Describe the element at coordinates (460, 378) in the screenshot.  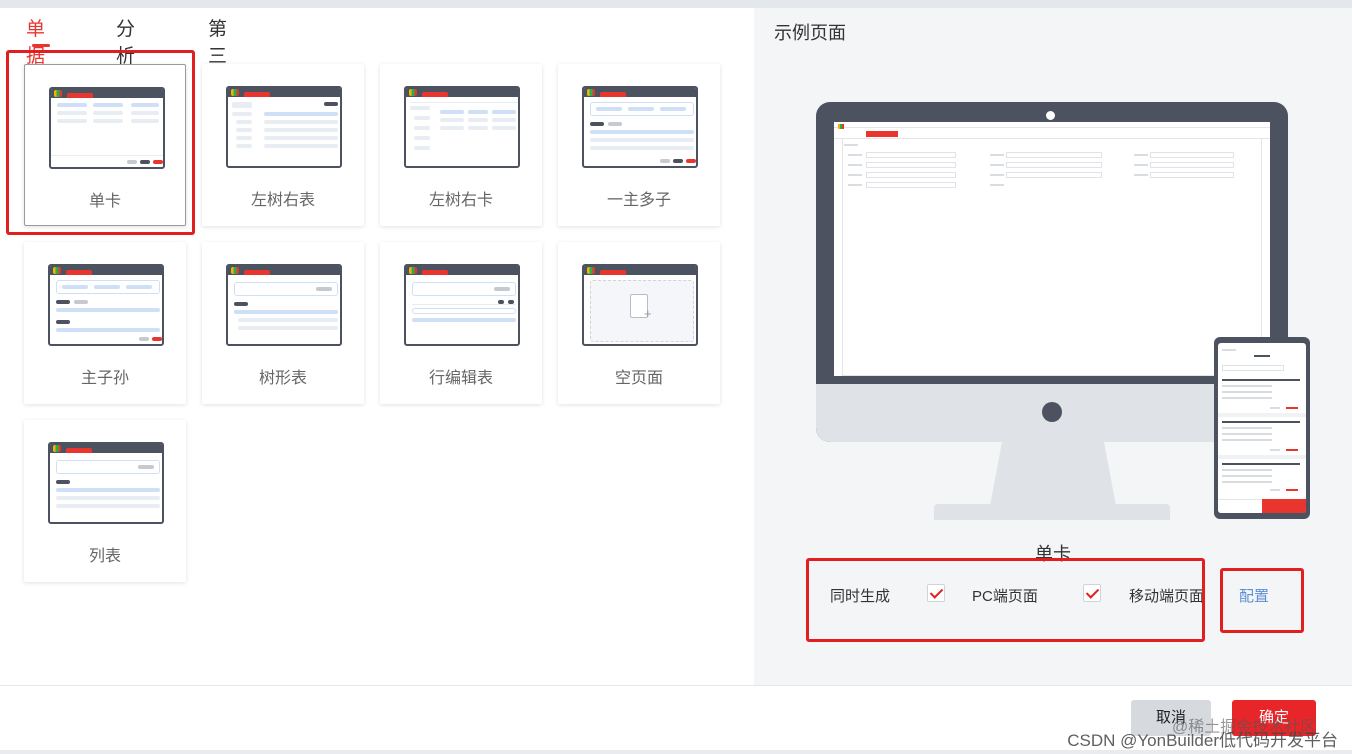
I see `template-label: 行编辑表` at that location.